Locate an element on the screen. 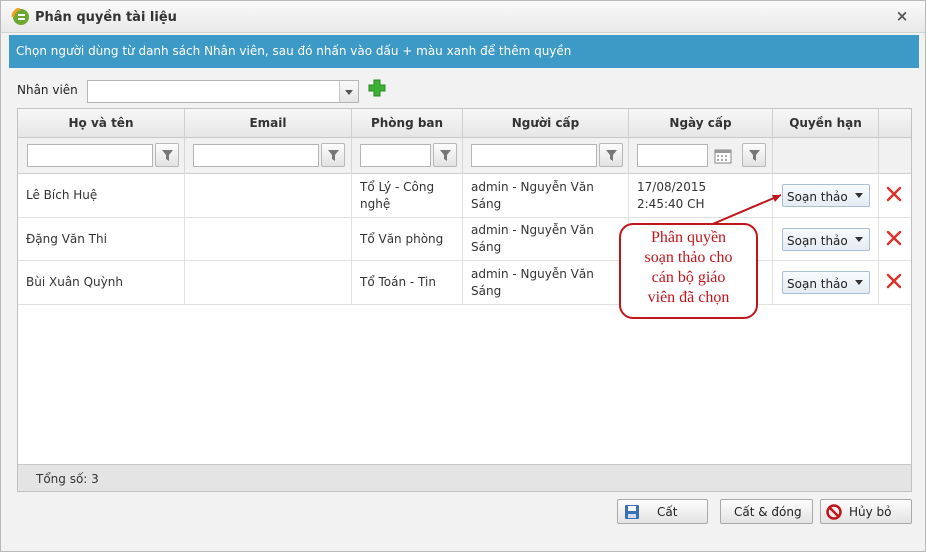 Image resolution: width=926 pixels, height=552 pixels. filter-button-granted-date is located at coordinates (754, 155).